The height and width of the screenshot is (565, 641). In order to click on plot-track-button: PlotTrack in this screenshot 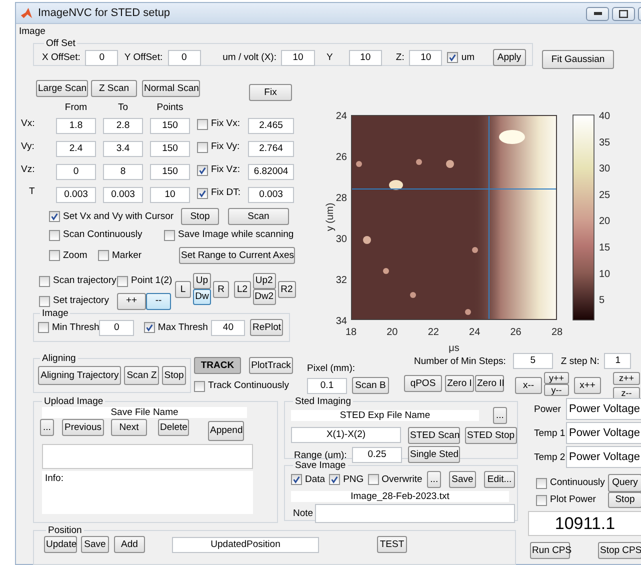, I will do `click(271, 365)`.